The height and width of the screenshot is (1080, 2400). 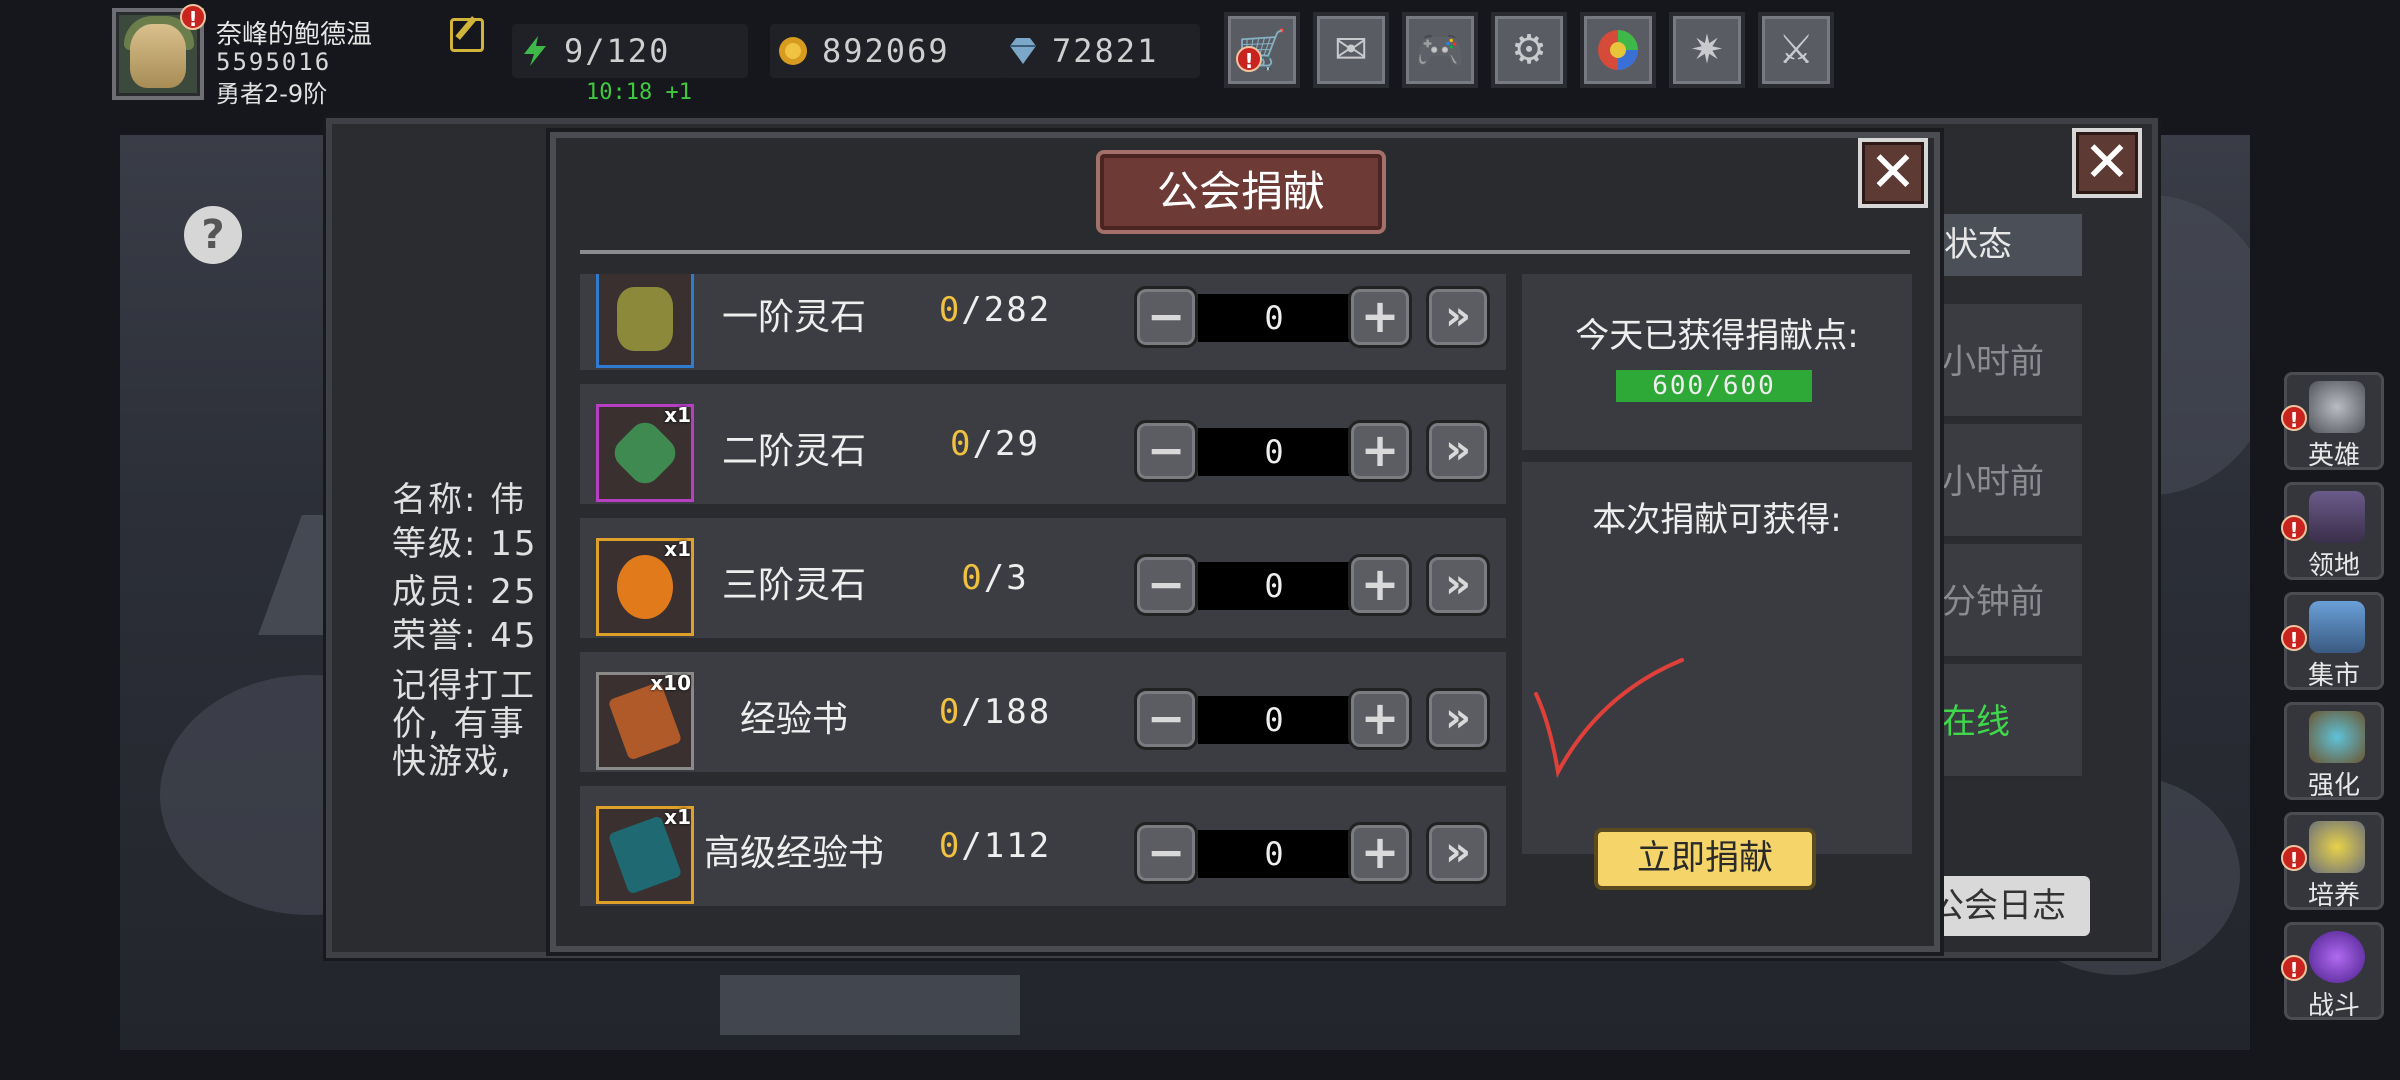 I want to click on palette-button, so click(x=1618, y=50).